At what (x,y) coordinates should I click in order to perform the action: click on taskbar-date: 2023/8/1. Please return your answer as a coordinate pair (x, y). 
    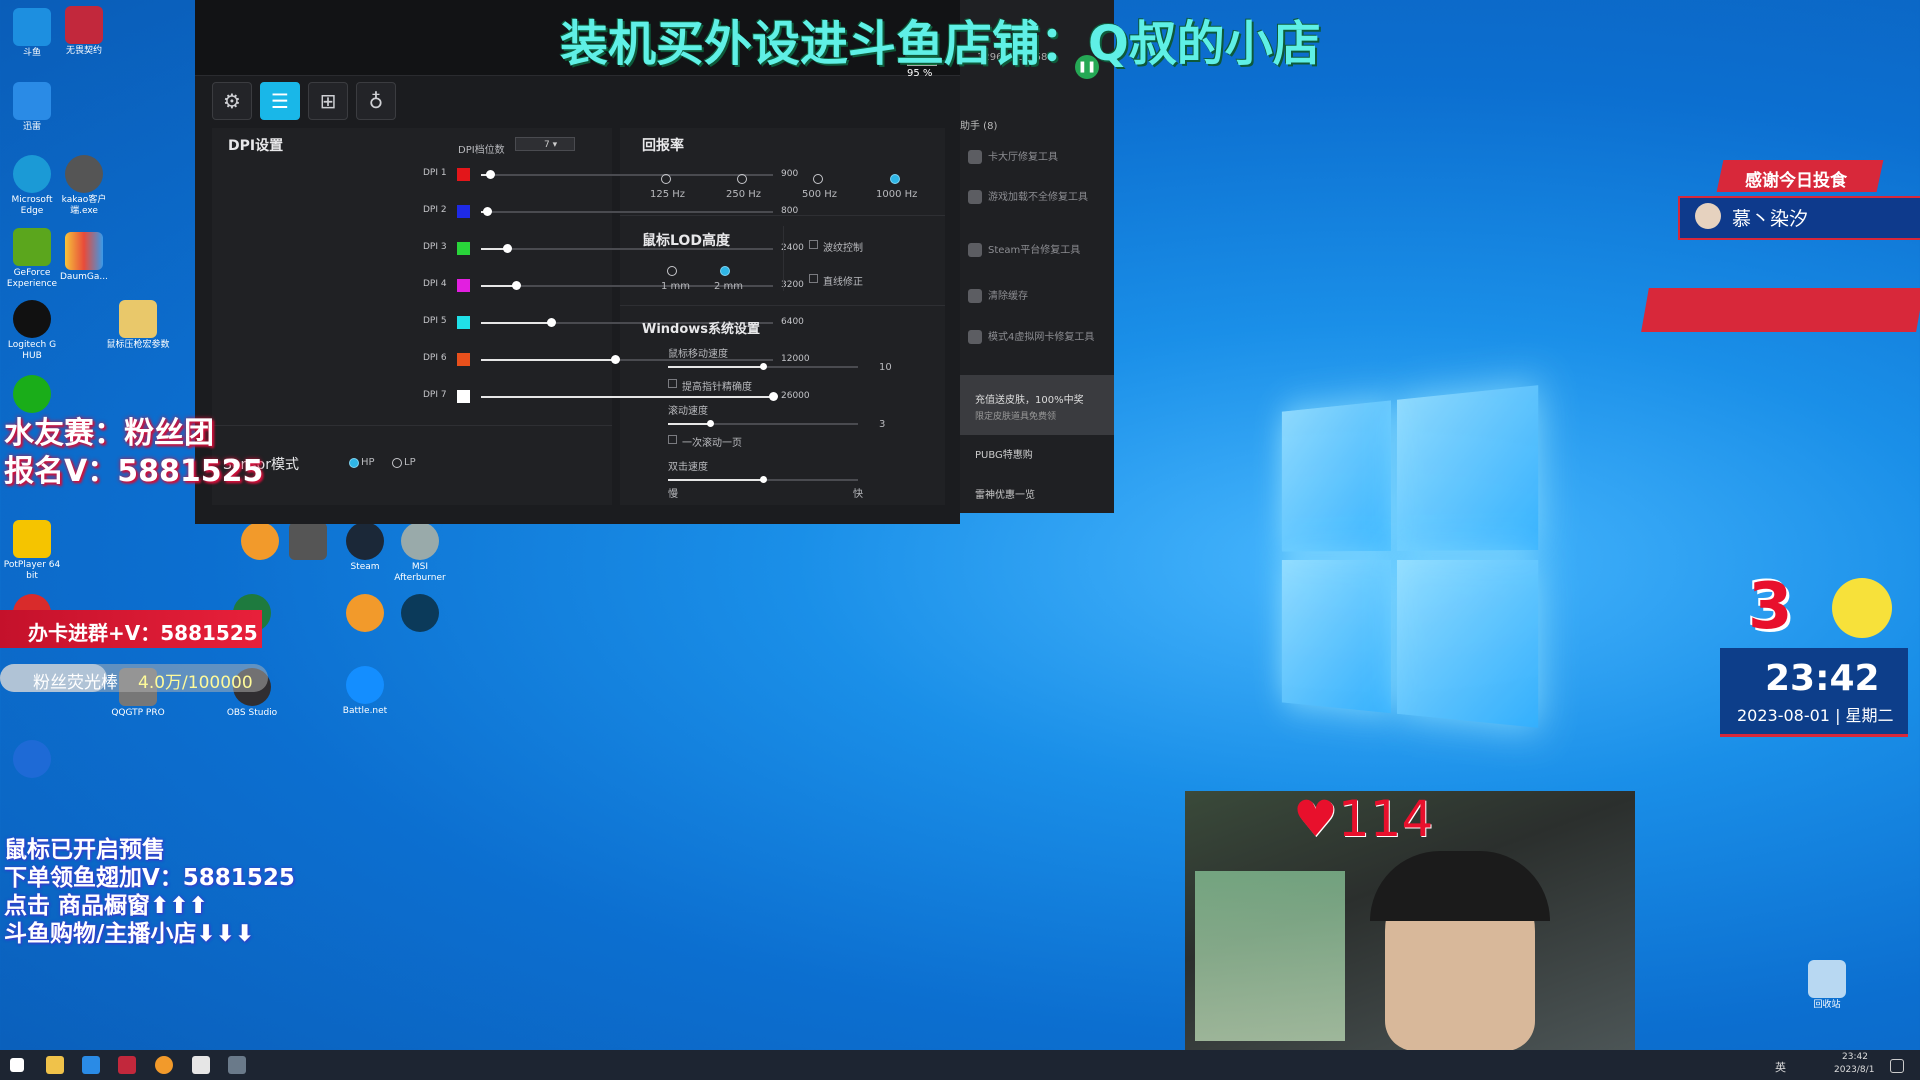
    Looking at the image, I should click on (1854, 1070).